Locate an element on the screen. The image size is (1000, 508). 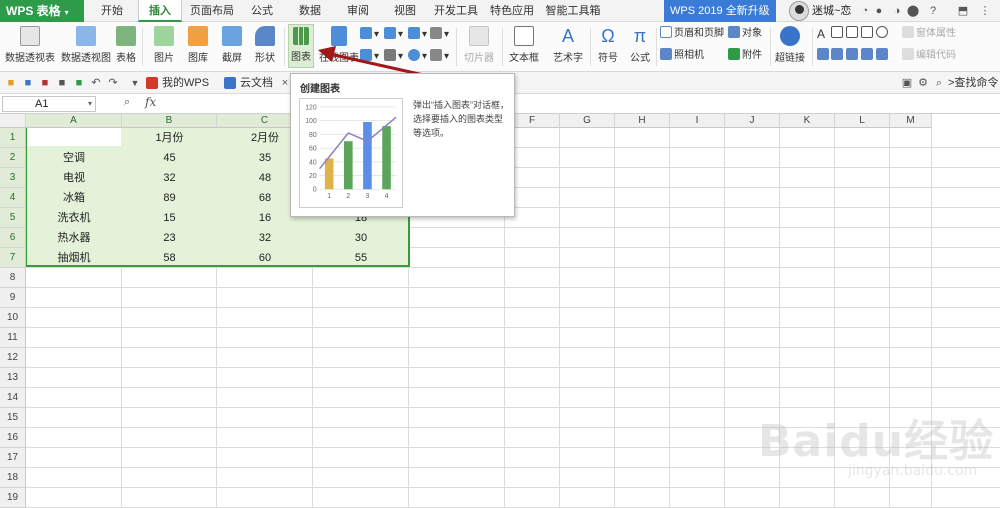
row-header-16: 16 is located at coordinates (13, 438).